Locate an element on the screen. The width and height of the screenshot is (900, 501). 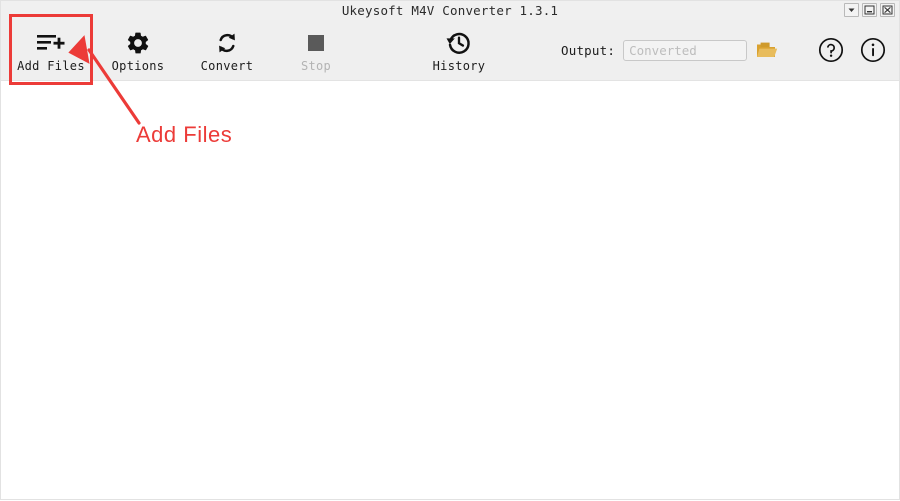
output-group: Output: is located at coordinates (670, 50).